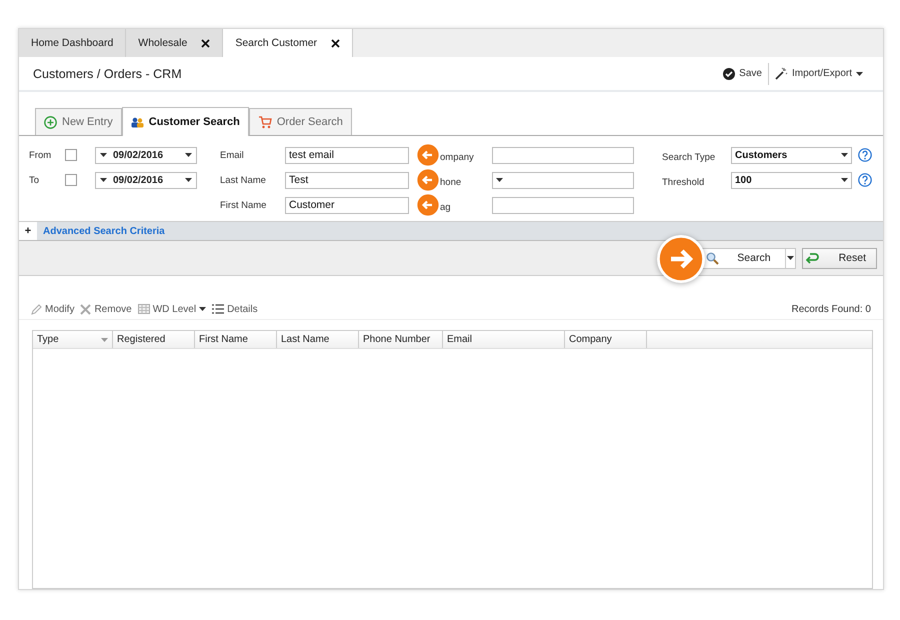 Image resolution: width=900 pixels, height=620 pixels. What do you see at coordinates (729, 74) in the screenshot?
I see `check-circle-icon` at bounding box center [729, 74].